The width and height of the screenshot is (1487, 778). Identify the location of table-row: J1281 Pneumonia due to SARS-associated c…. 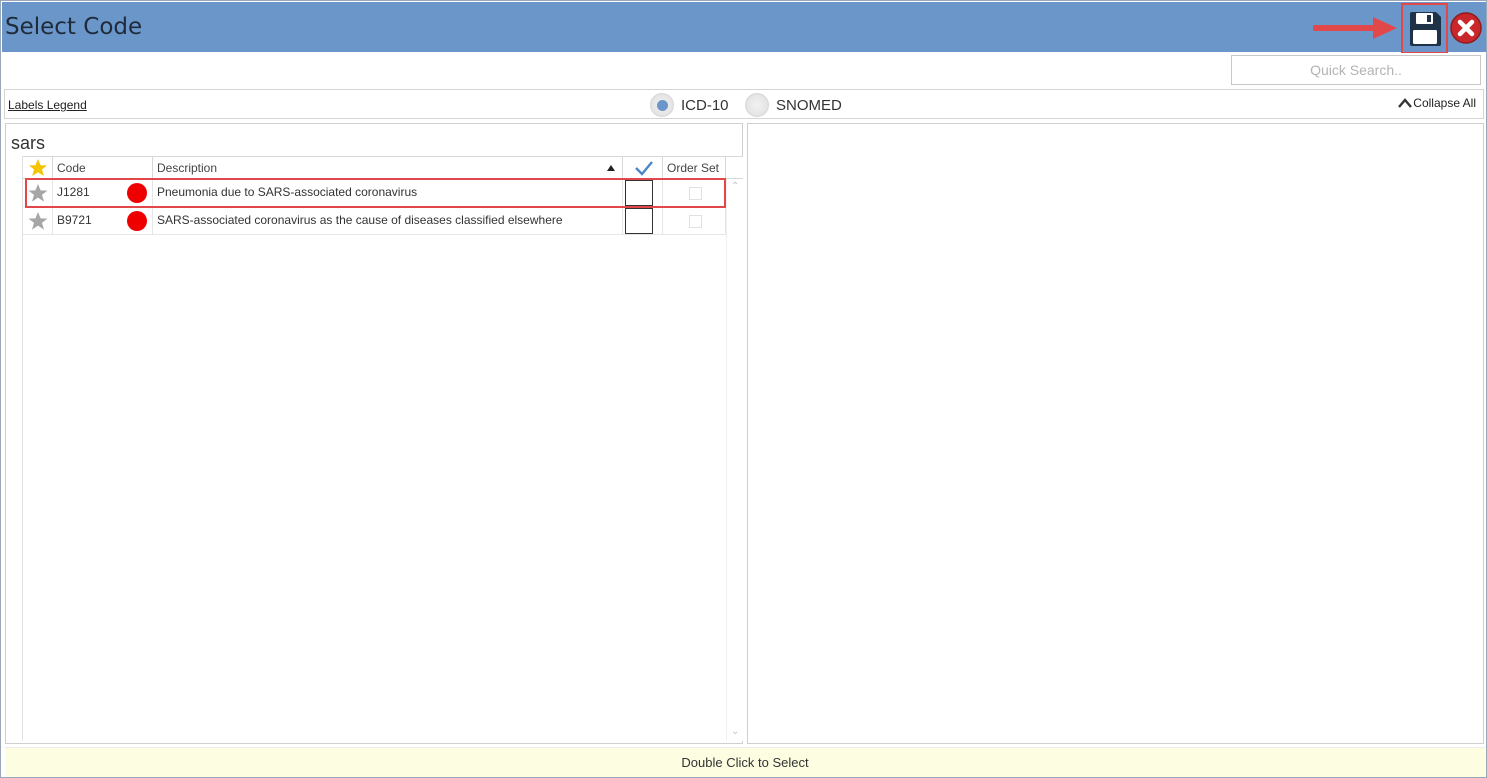
(374, 193).